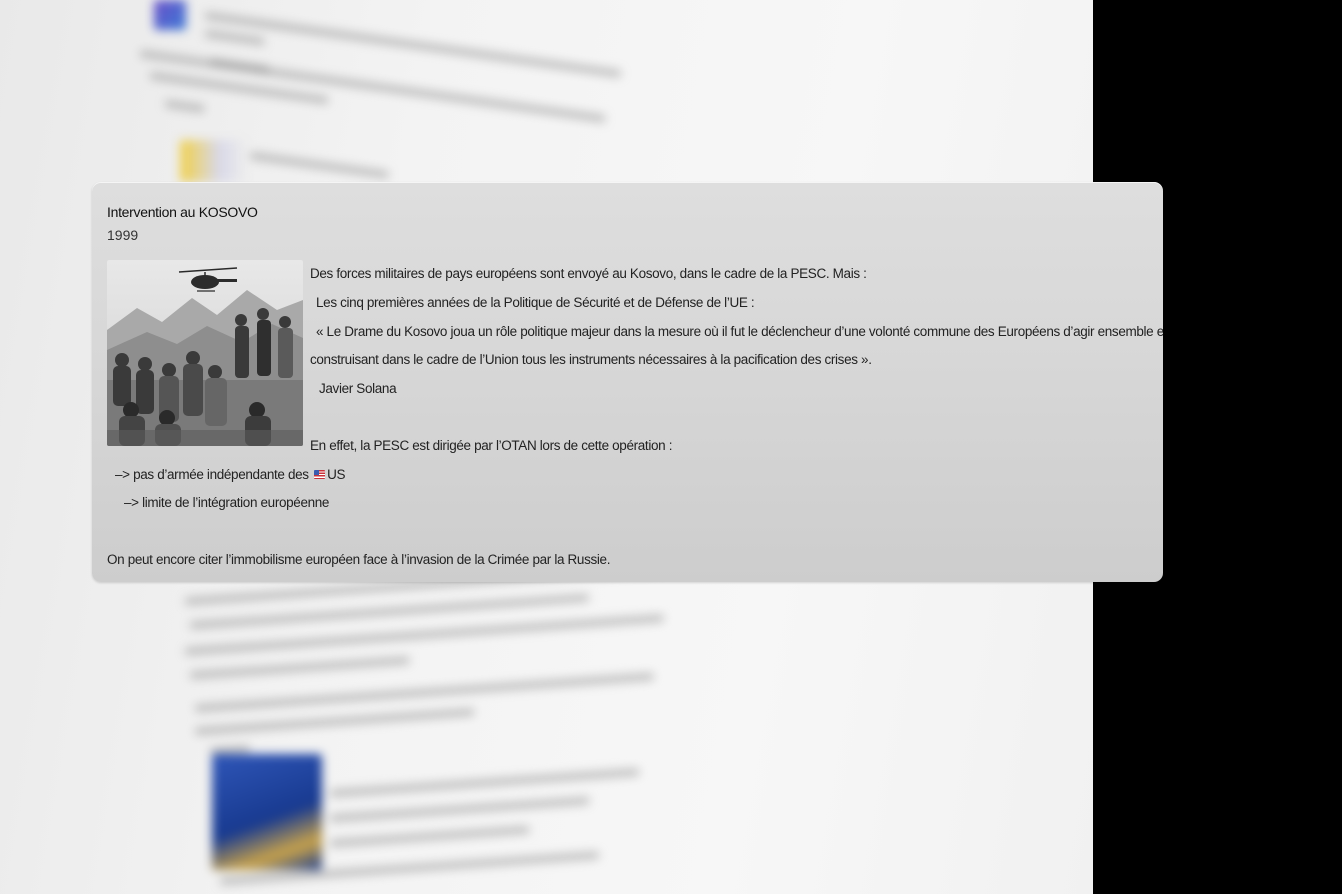 The width and height of the screenshot is (1342, 894). Describe the element at coordinates (214, 474) in the screenshot. I see `arrow-1-text: –> pas d’armée indépendante des` at that location.